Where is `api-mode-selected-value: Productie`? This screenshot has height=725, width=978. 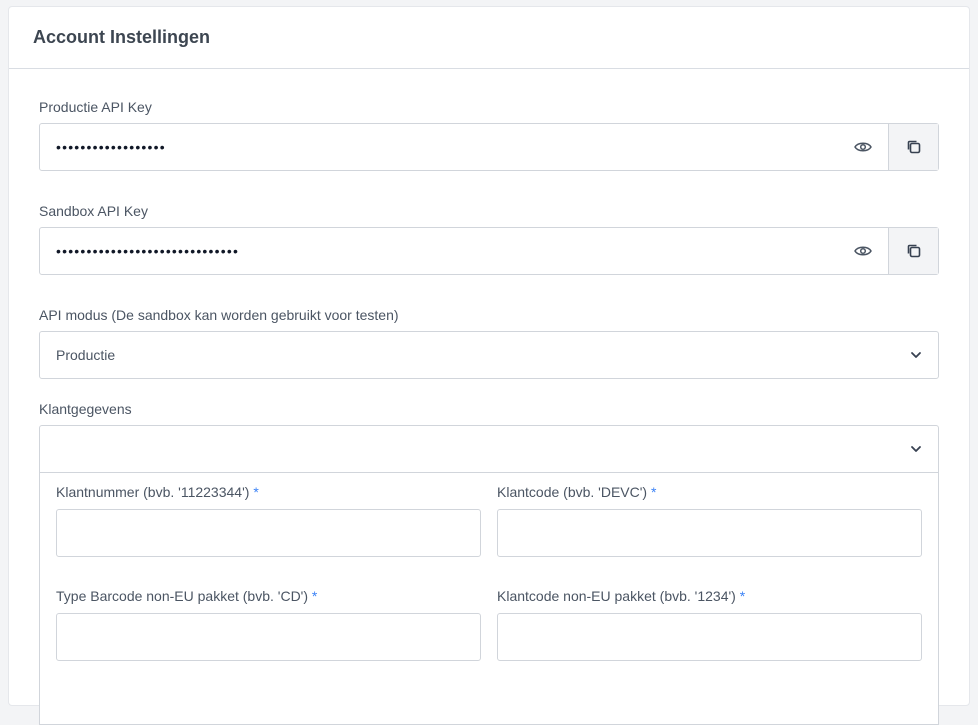
api-mode-selected-value: Productie is located at coordinates (86, 355).